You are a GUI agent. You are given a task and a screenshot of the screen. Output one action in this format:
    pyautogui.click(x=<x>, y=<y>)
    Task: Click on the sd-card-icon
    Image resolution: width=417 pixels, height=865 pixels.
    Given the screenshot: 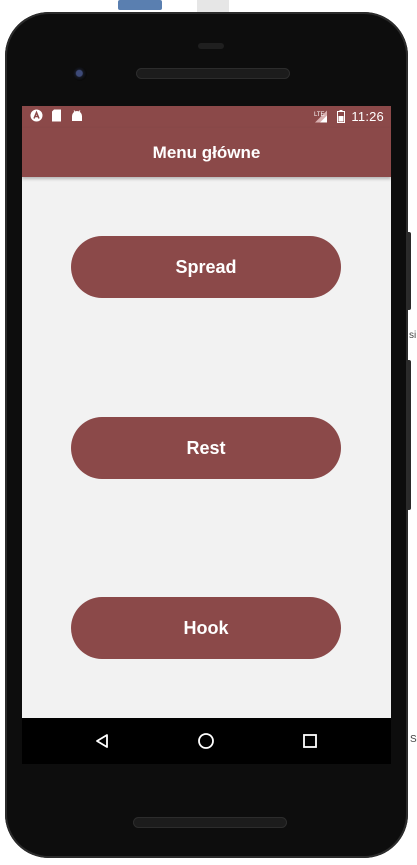 What is the action you would take?
    pyautogui.click(x=56, y=115)
    